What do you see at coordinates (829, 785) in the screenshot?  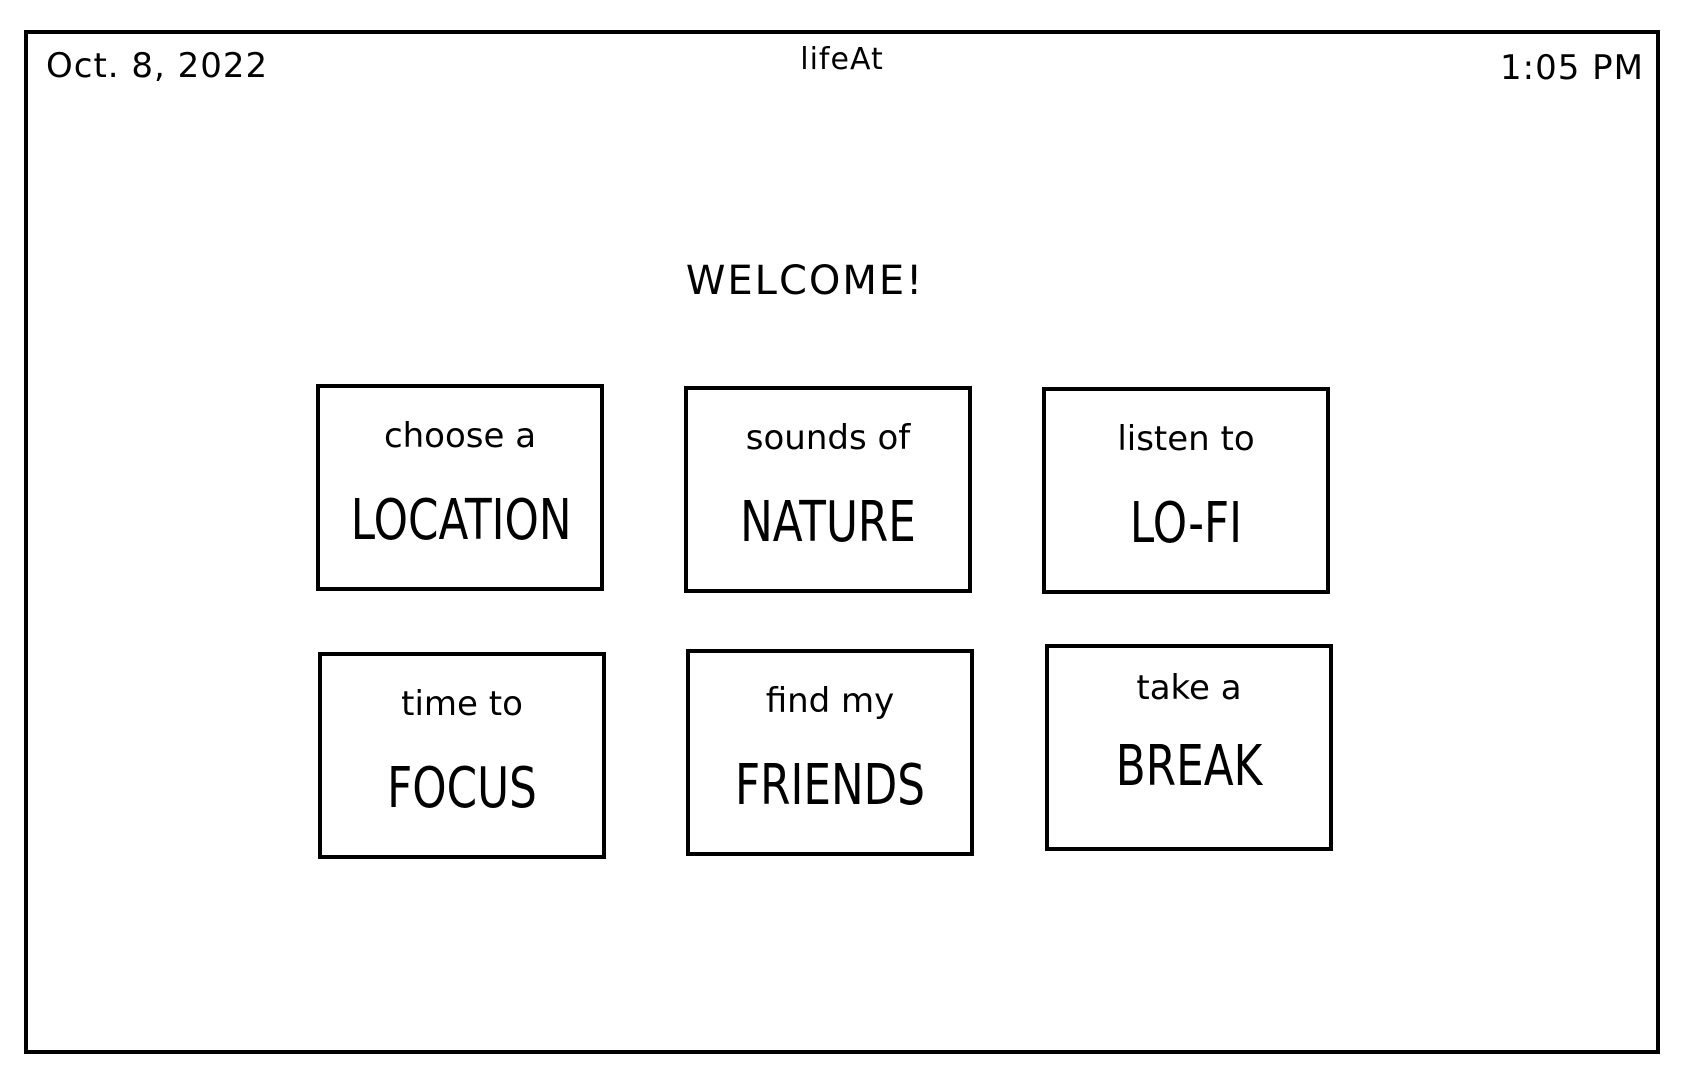 I see `card-title: FRIENDS` at bounding box center [829, 785].